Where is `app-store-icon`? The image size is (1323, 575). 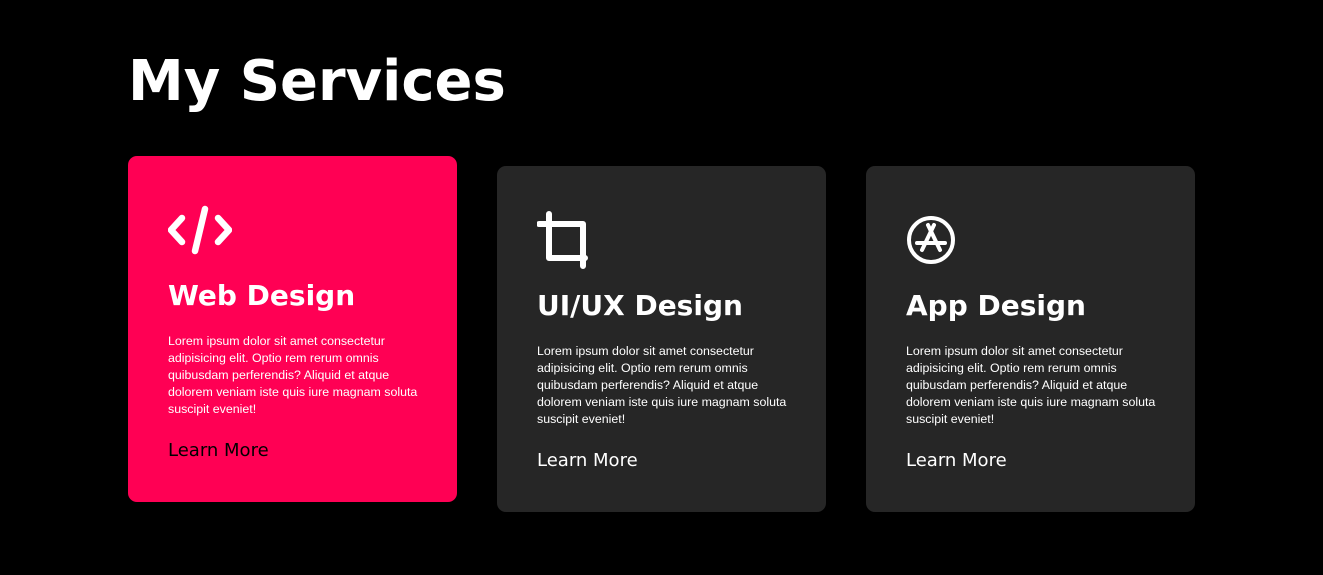 app-store-icon is located at coordinates (931, 240).